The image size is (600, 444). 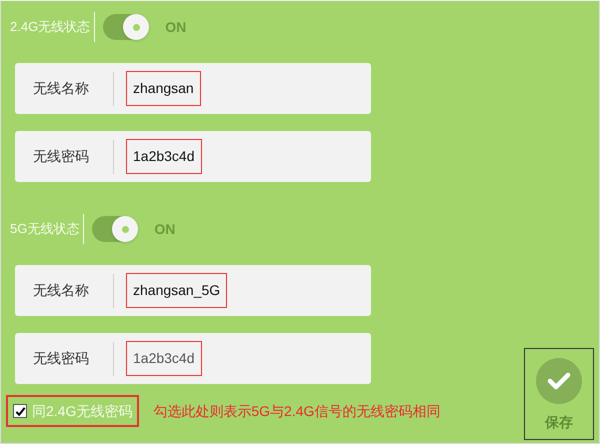 I want to click on checkbox-label: 同2.4G无线密码, so click(x=82, y=411).